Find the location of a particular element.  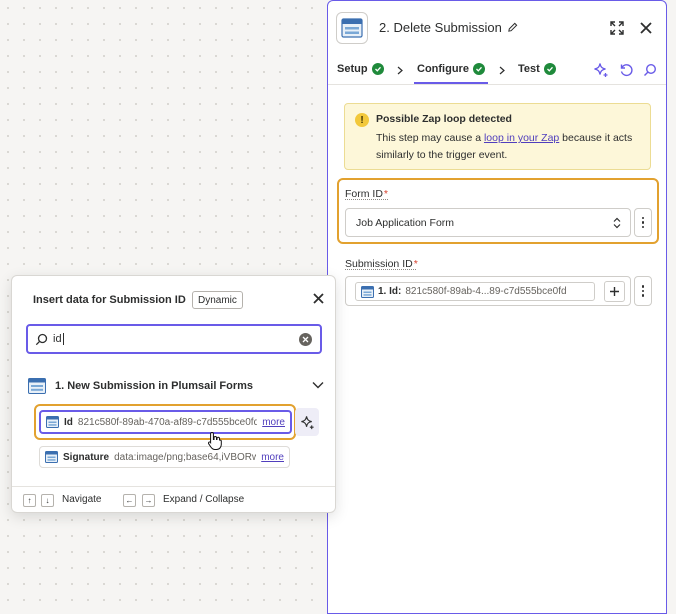

expand-collapse-label: Expand / Collapse is located at coordinates (204, 499).